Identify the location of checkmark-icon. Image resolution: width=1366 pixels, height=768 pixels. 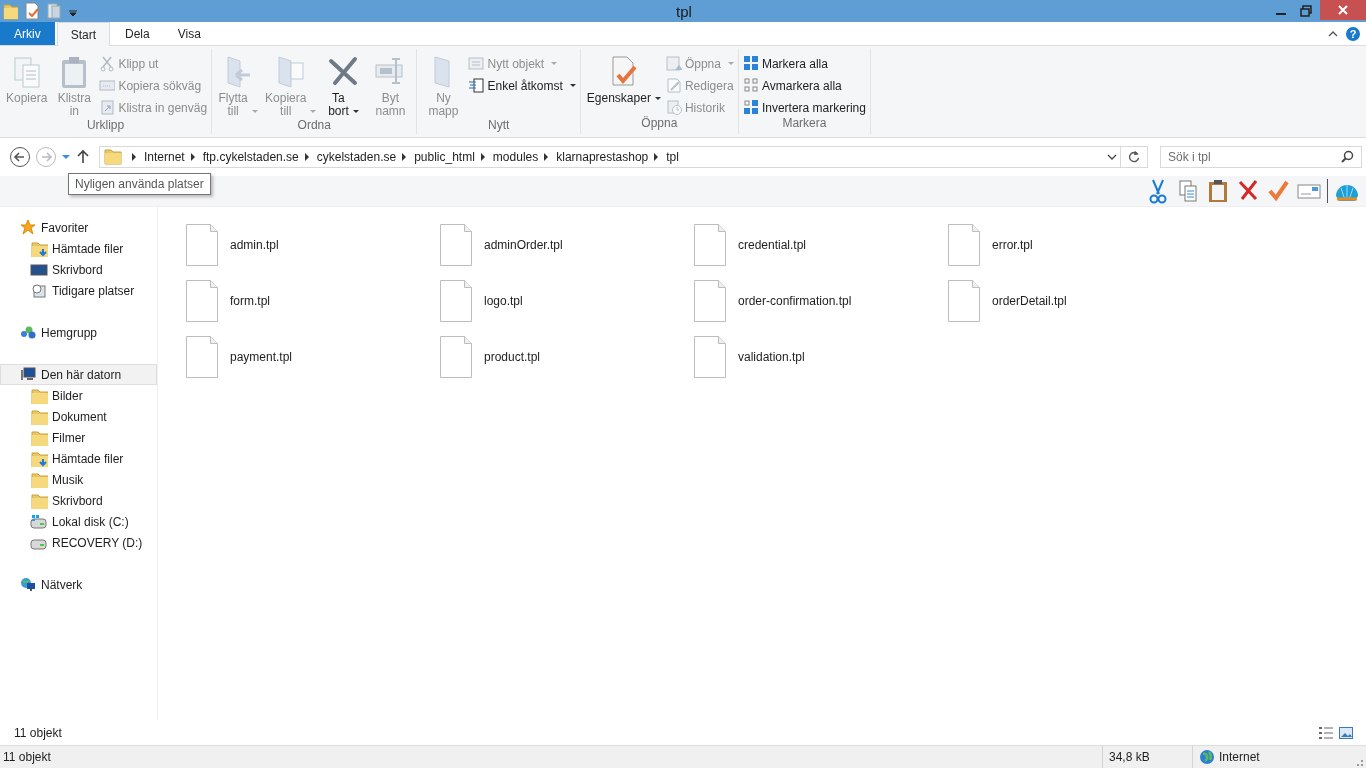
(1279, 191).